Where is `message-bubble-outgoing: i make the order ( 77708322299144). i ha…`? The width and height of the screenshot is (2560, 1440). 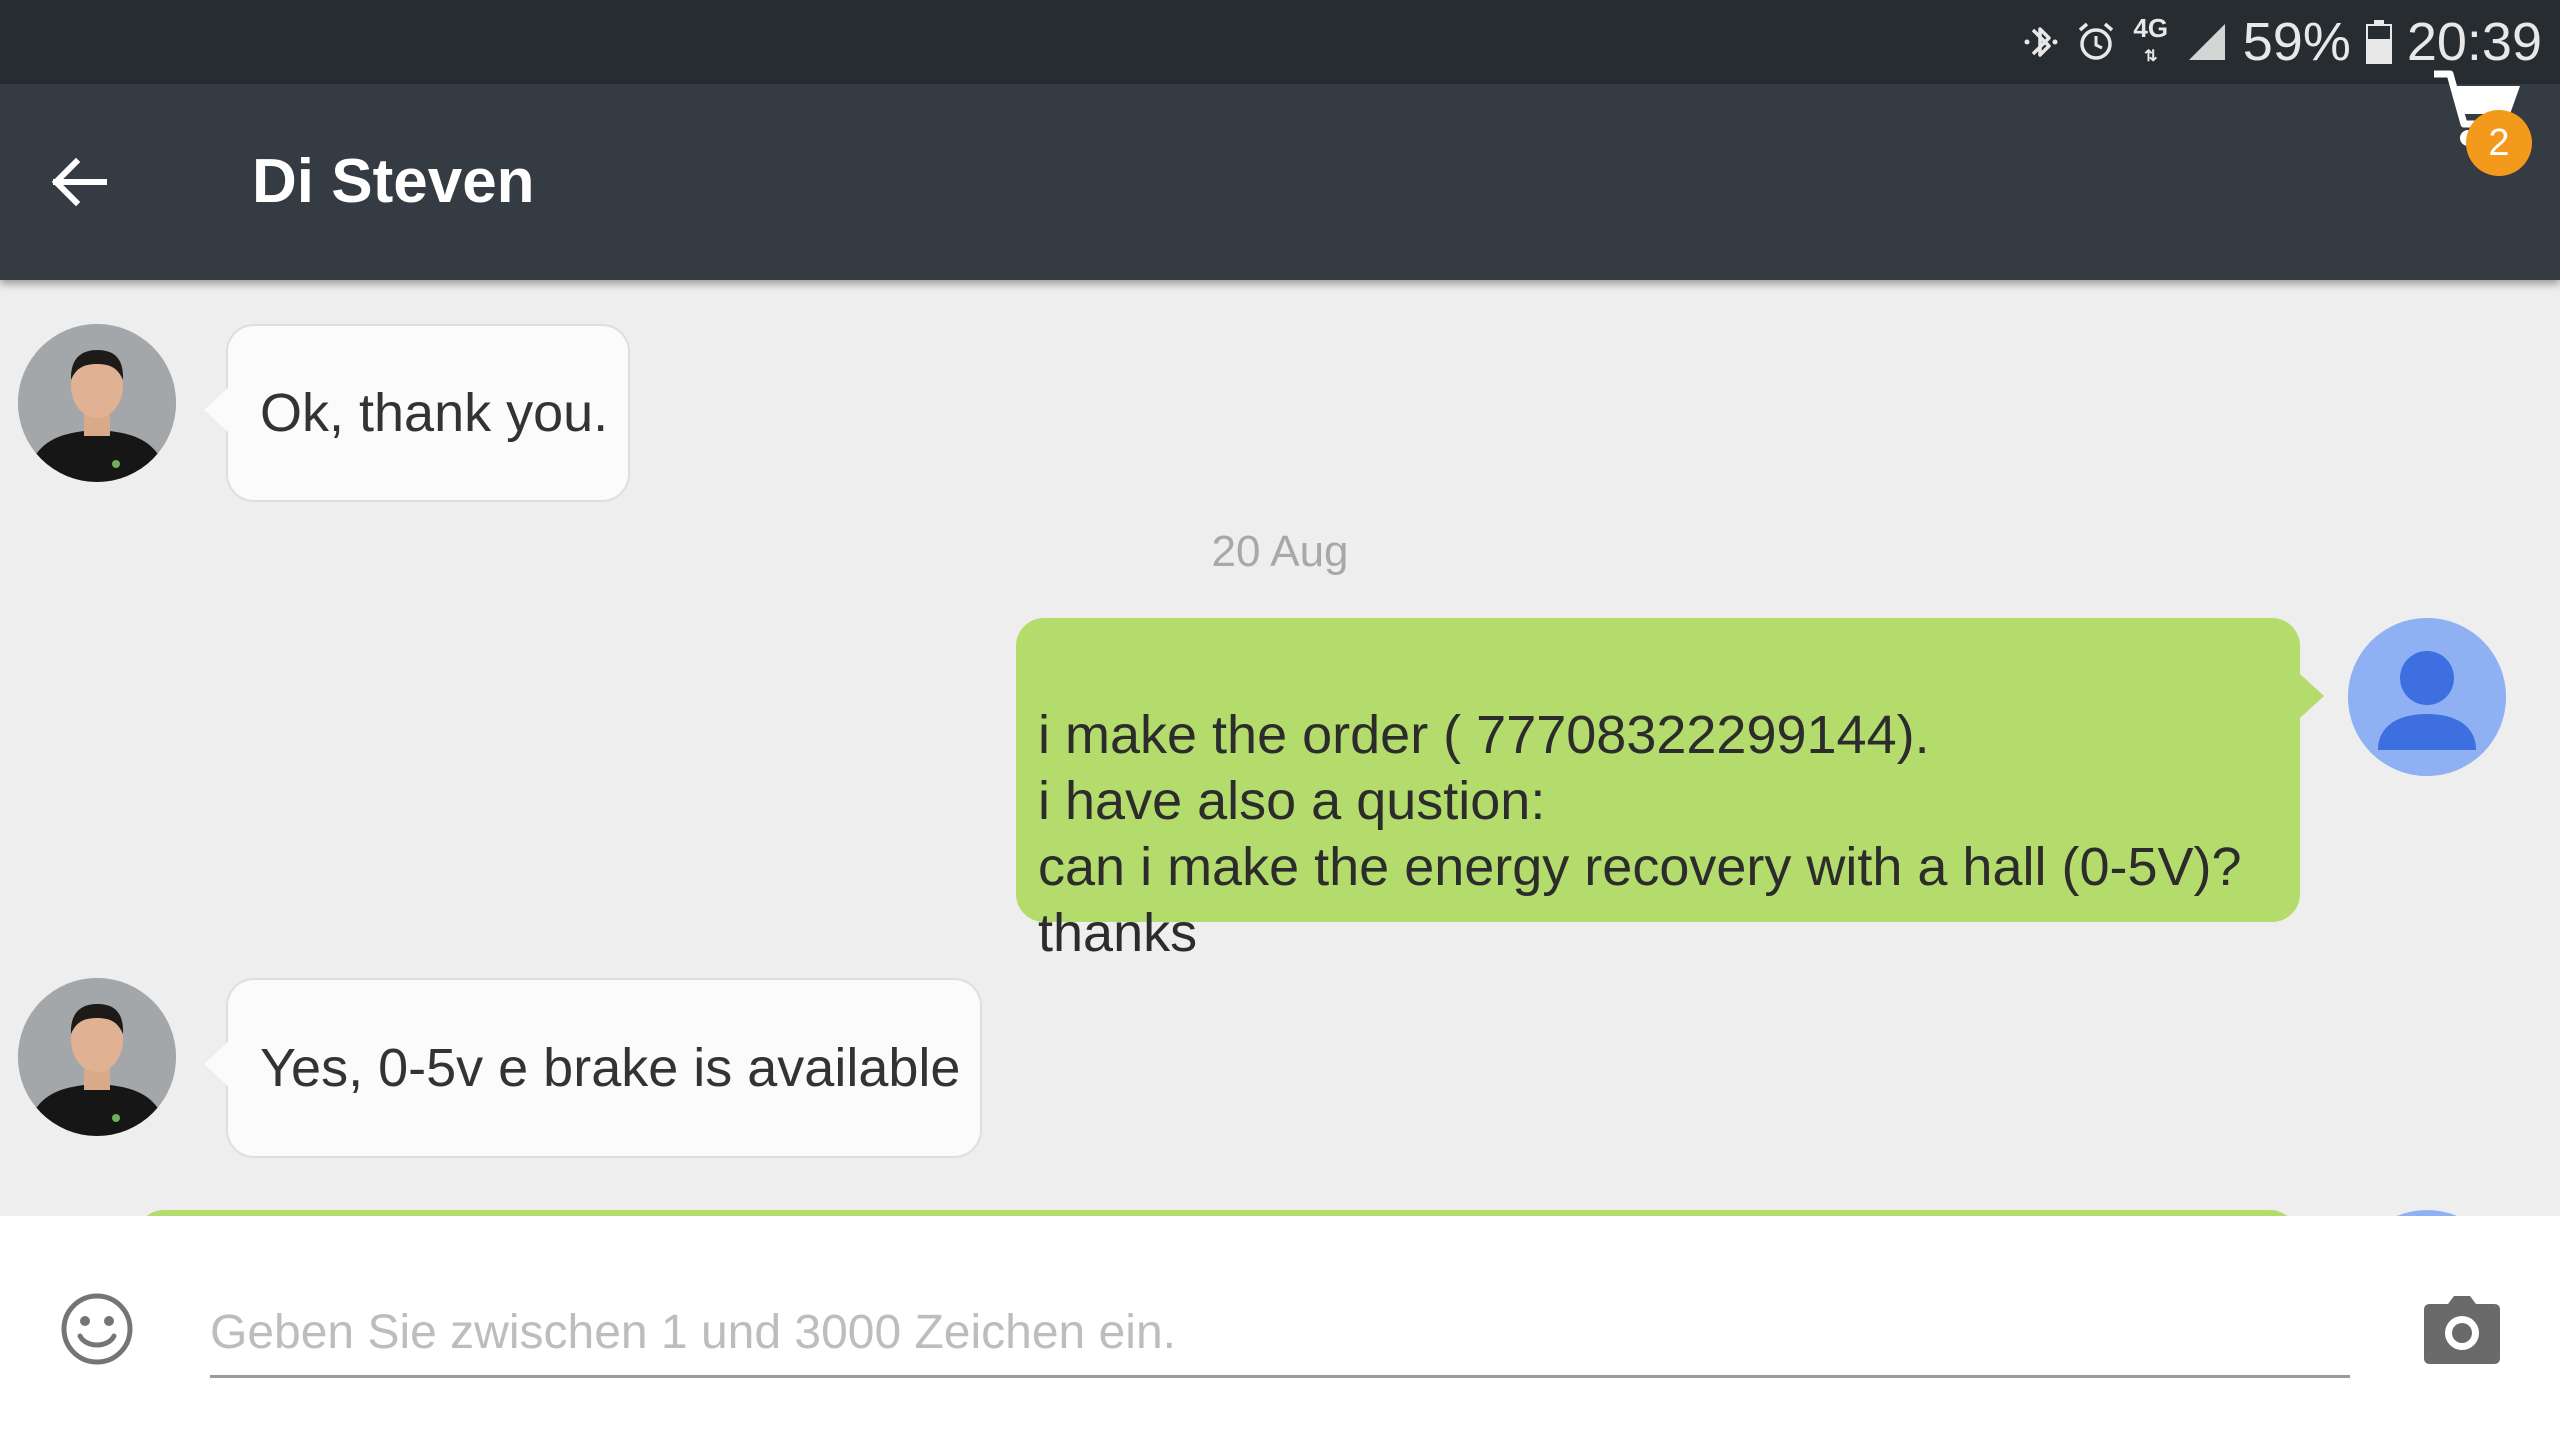
message-bubble-outgoing: i make the order ( 77708322299144). i ha… is located at coordinates (1670, 790).